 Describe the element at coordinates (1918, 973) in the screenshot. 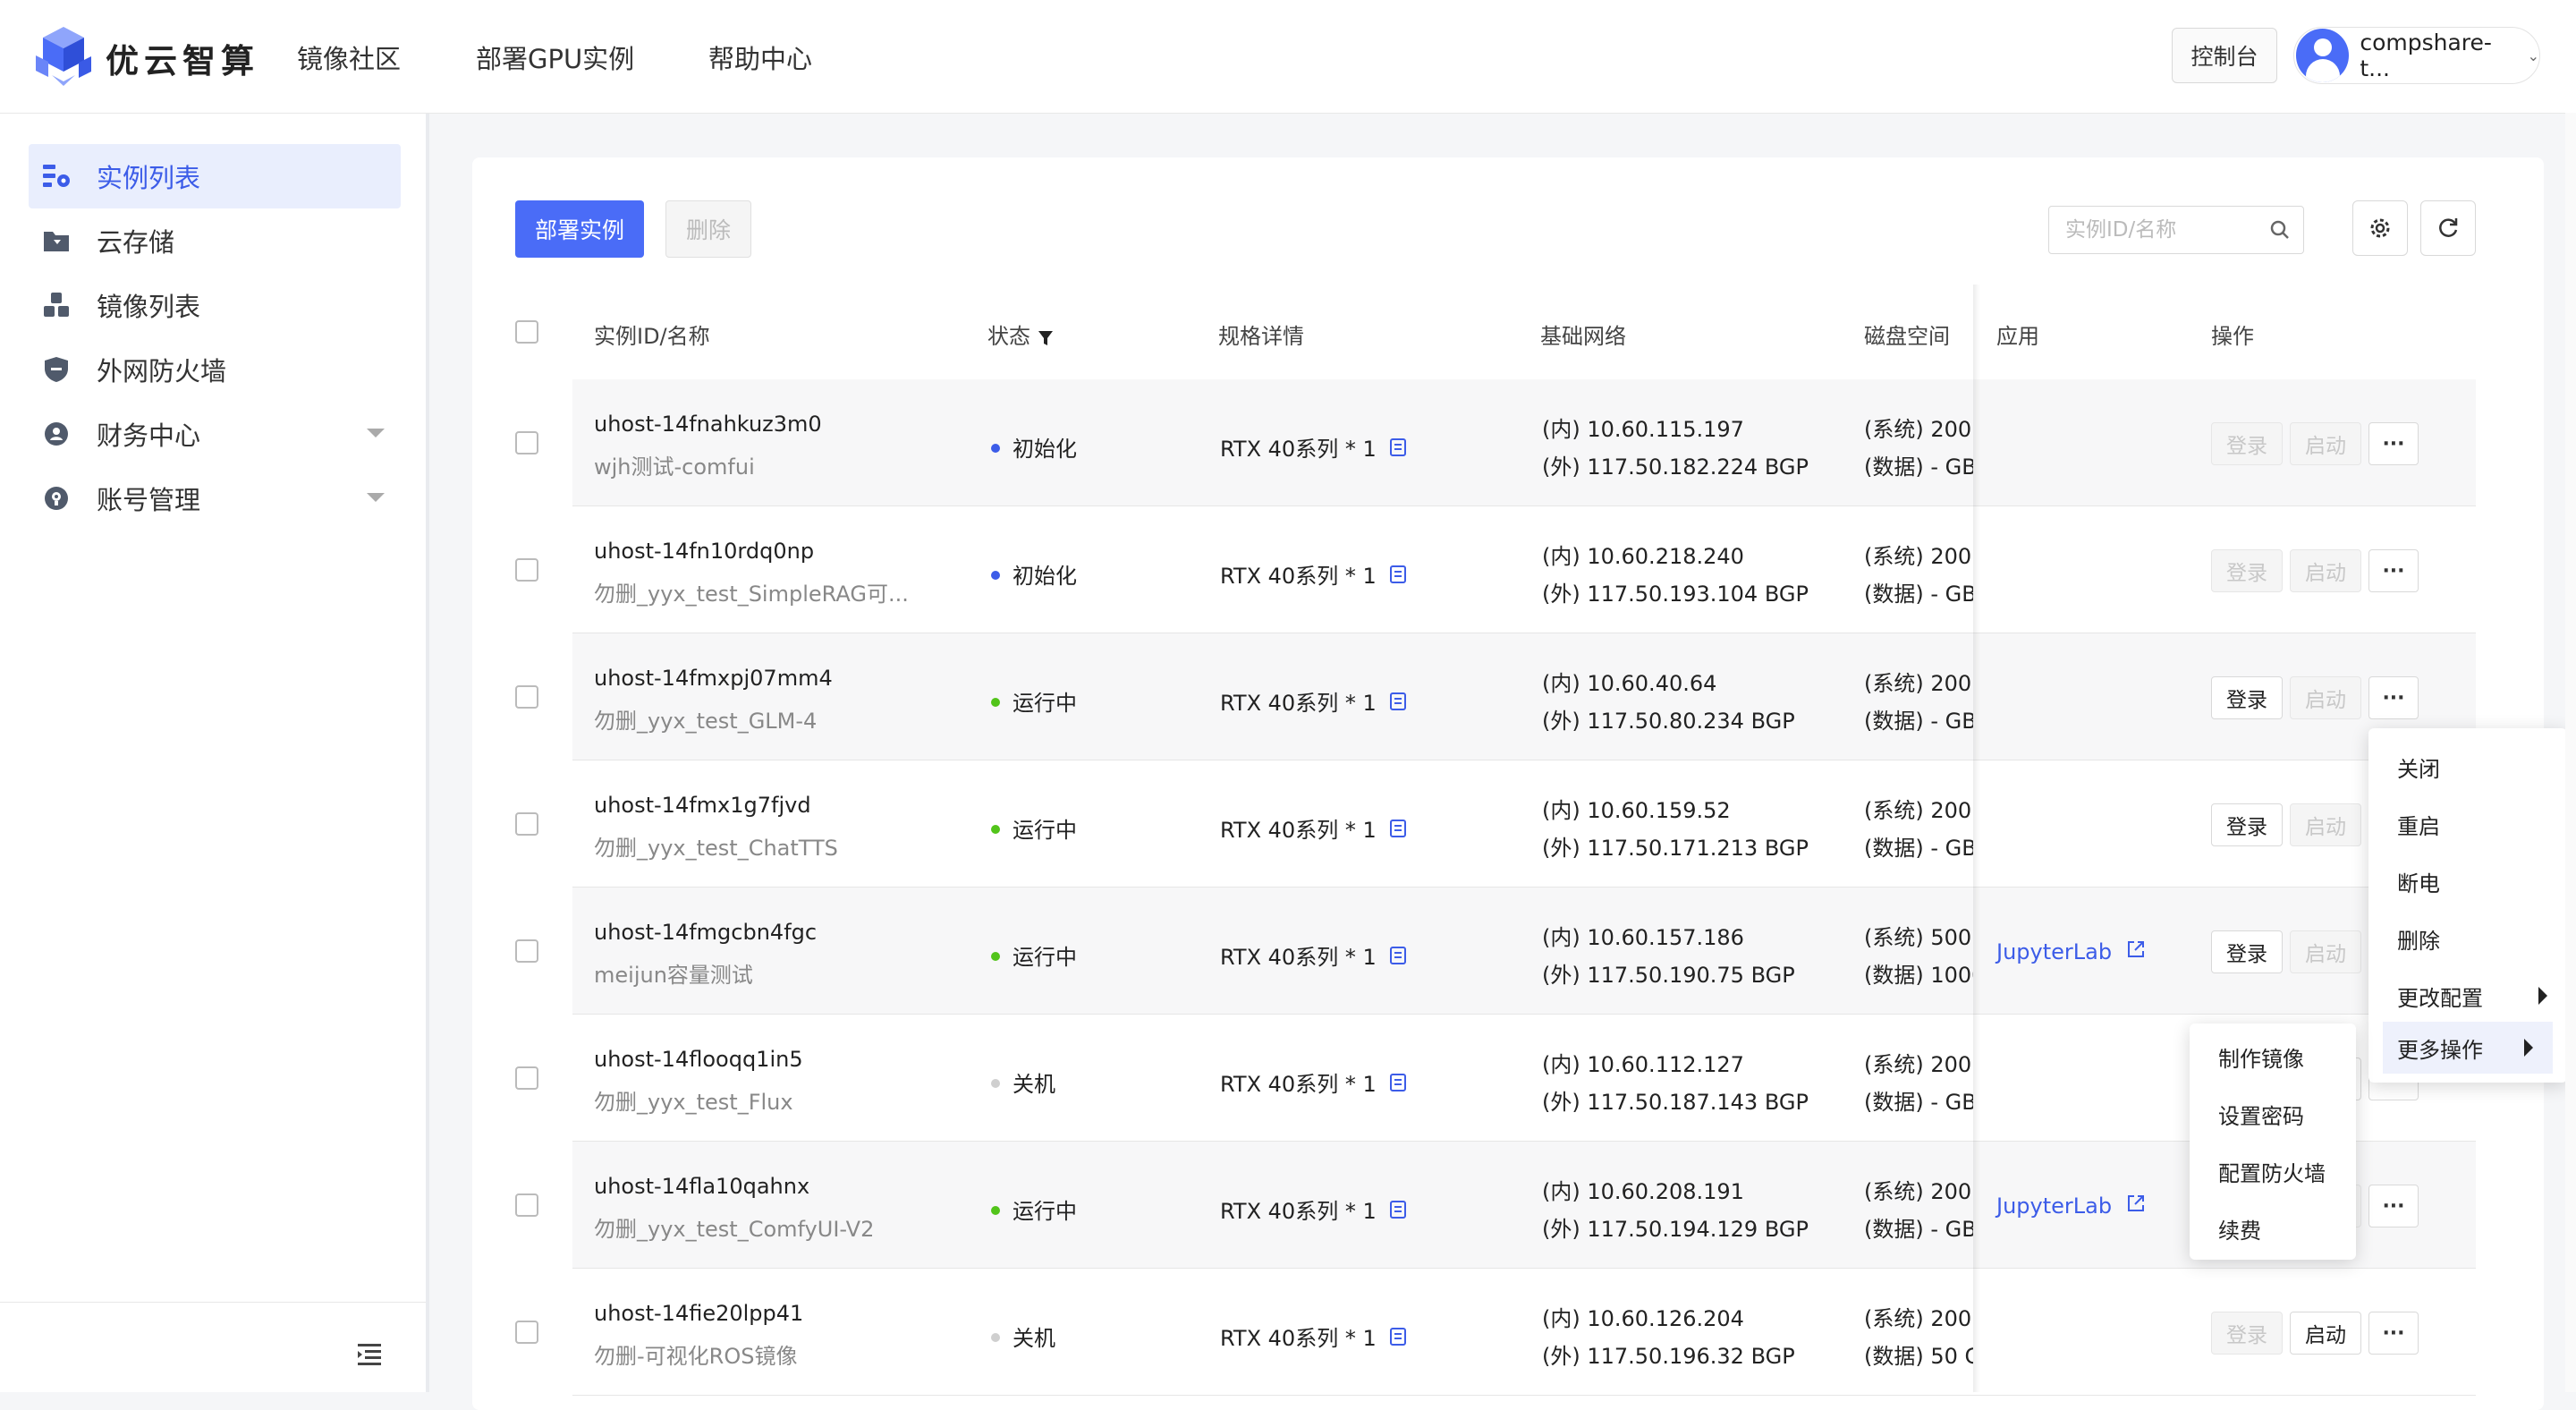

I see `disk-data-clip: (数据) 1000 GB` at that location.